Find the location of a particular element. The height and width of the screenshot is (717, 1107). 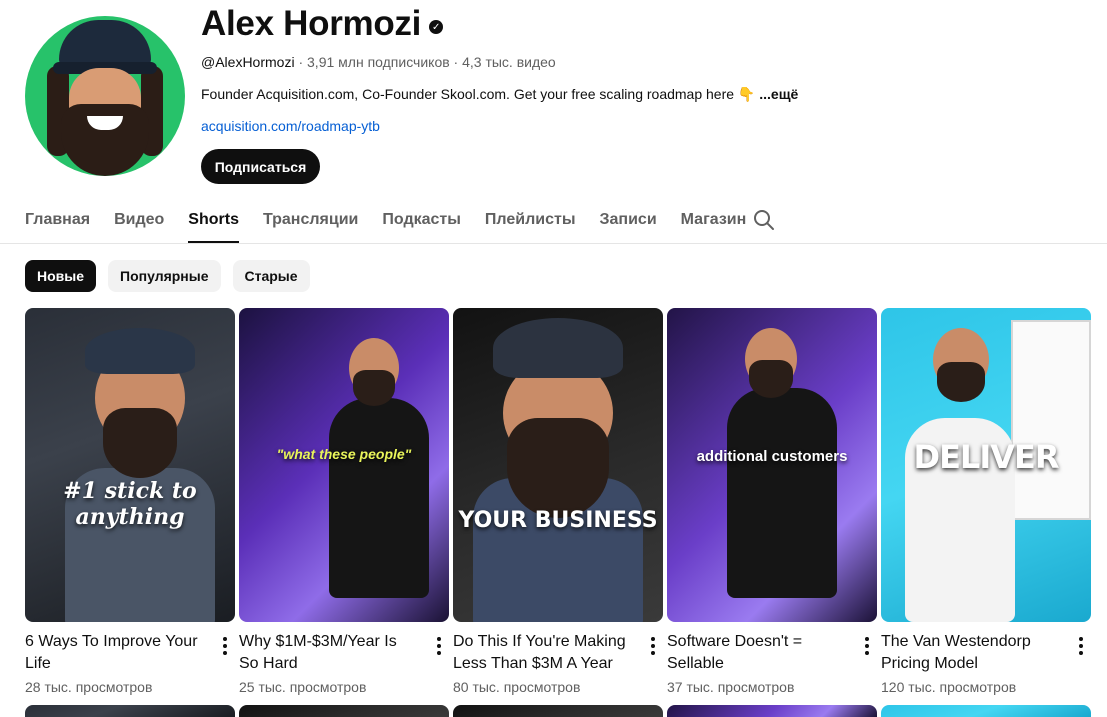

sort-chip: Популярные is located at coordinates (164, 276).